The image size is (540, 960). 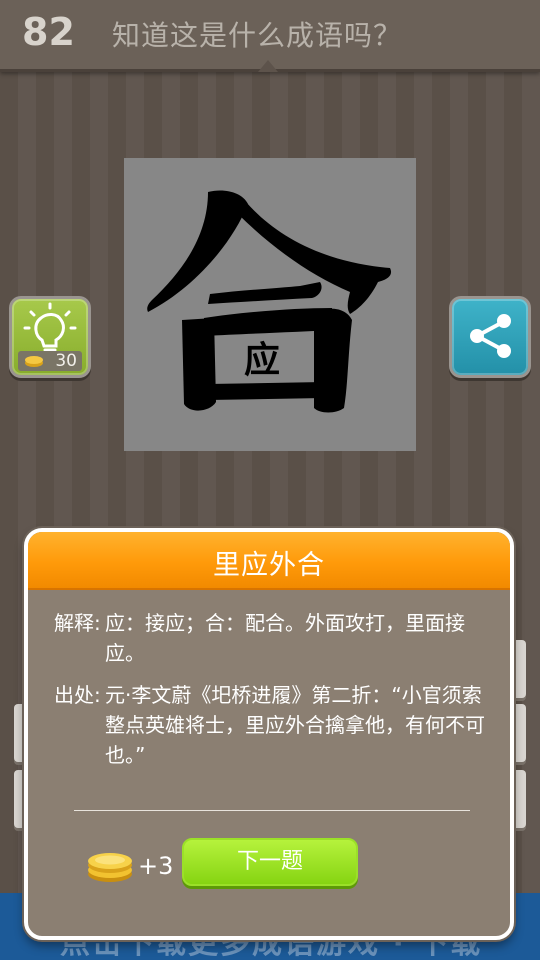 I want to click on question-prompt: 知道这是什么成语吗？, so click(x=257, y=35).